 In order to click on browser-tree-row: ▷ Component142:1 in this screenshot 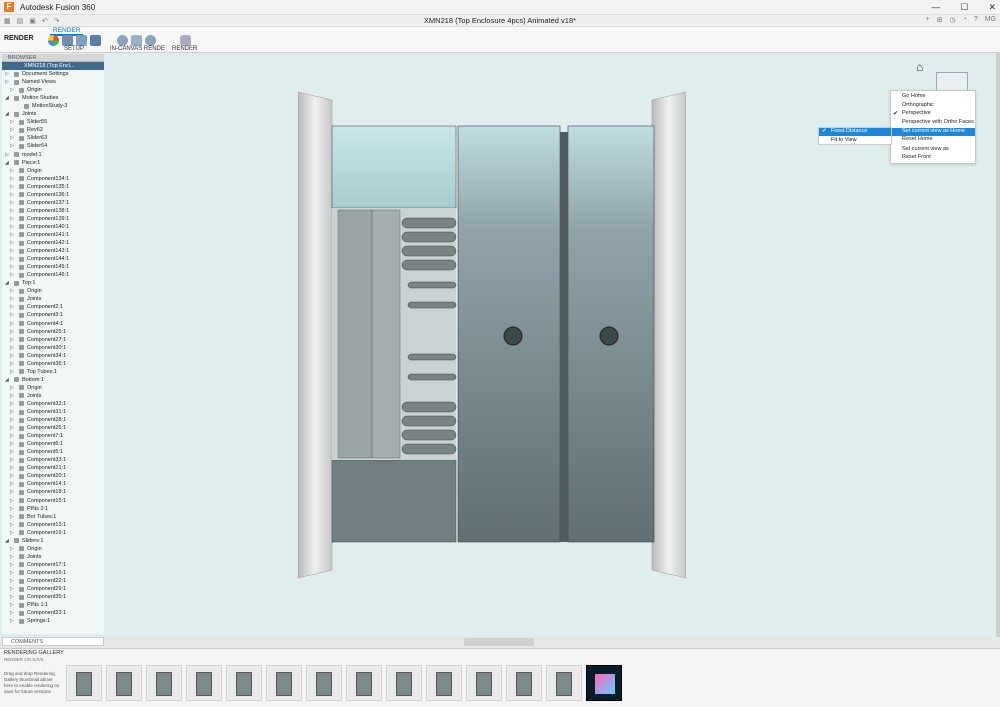, I will do `click(53, 243)`.